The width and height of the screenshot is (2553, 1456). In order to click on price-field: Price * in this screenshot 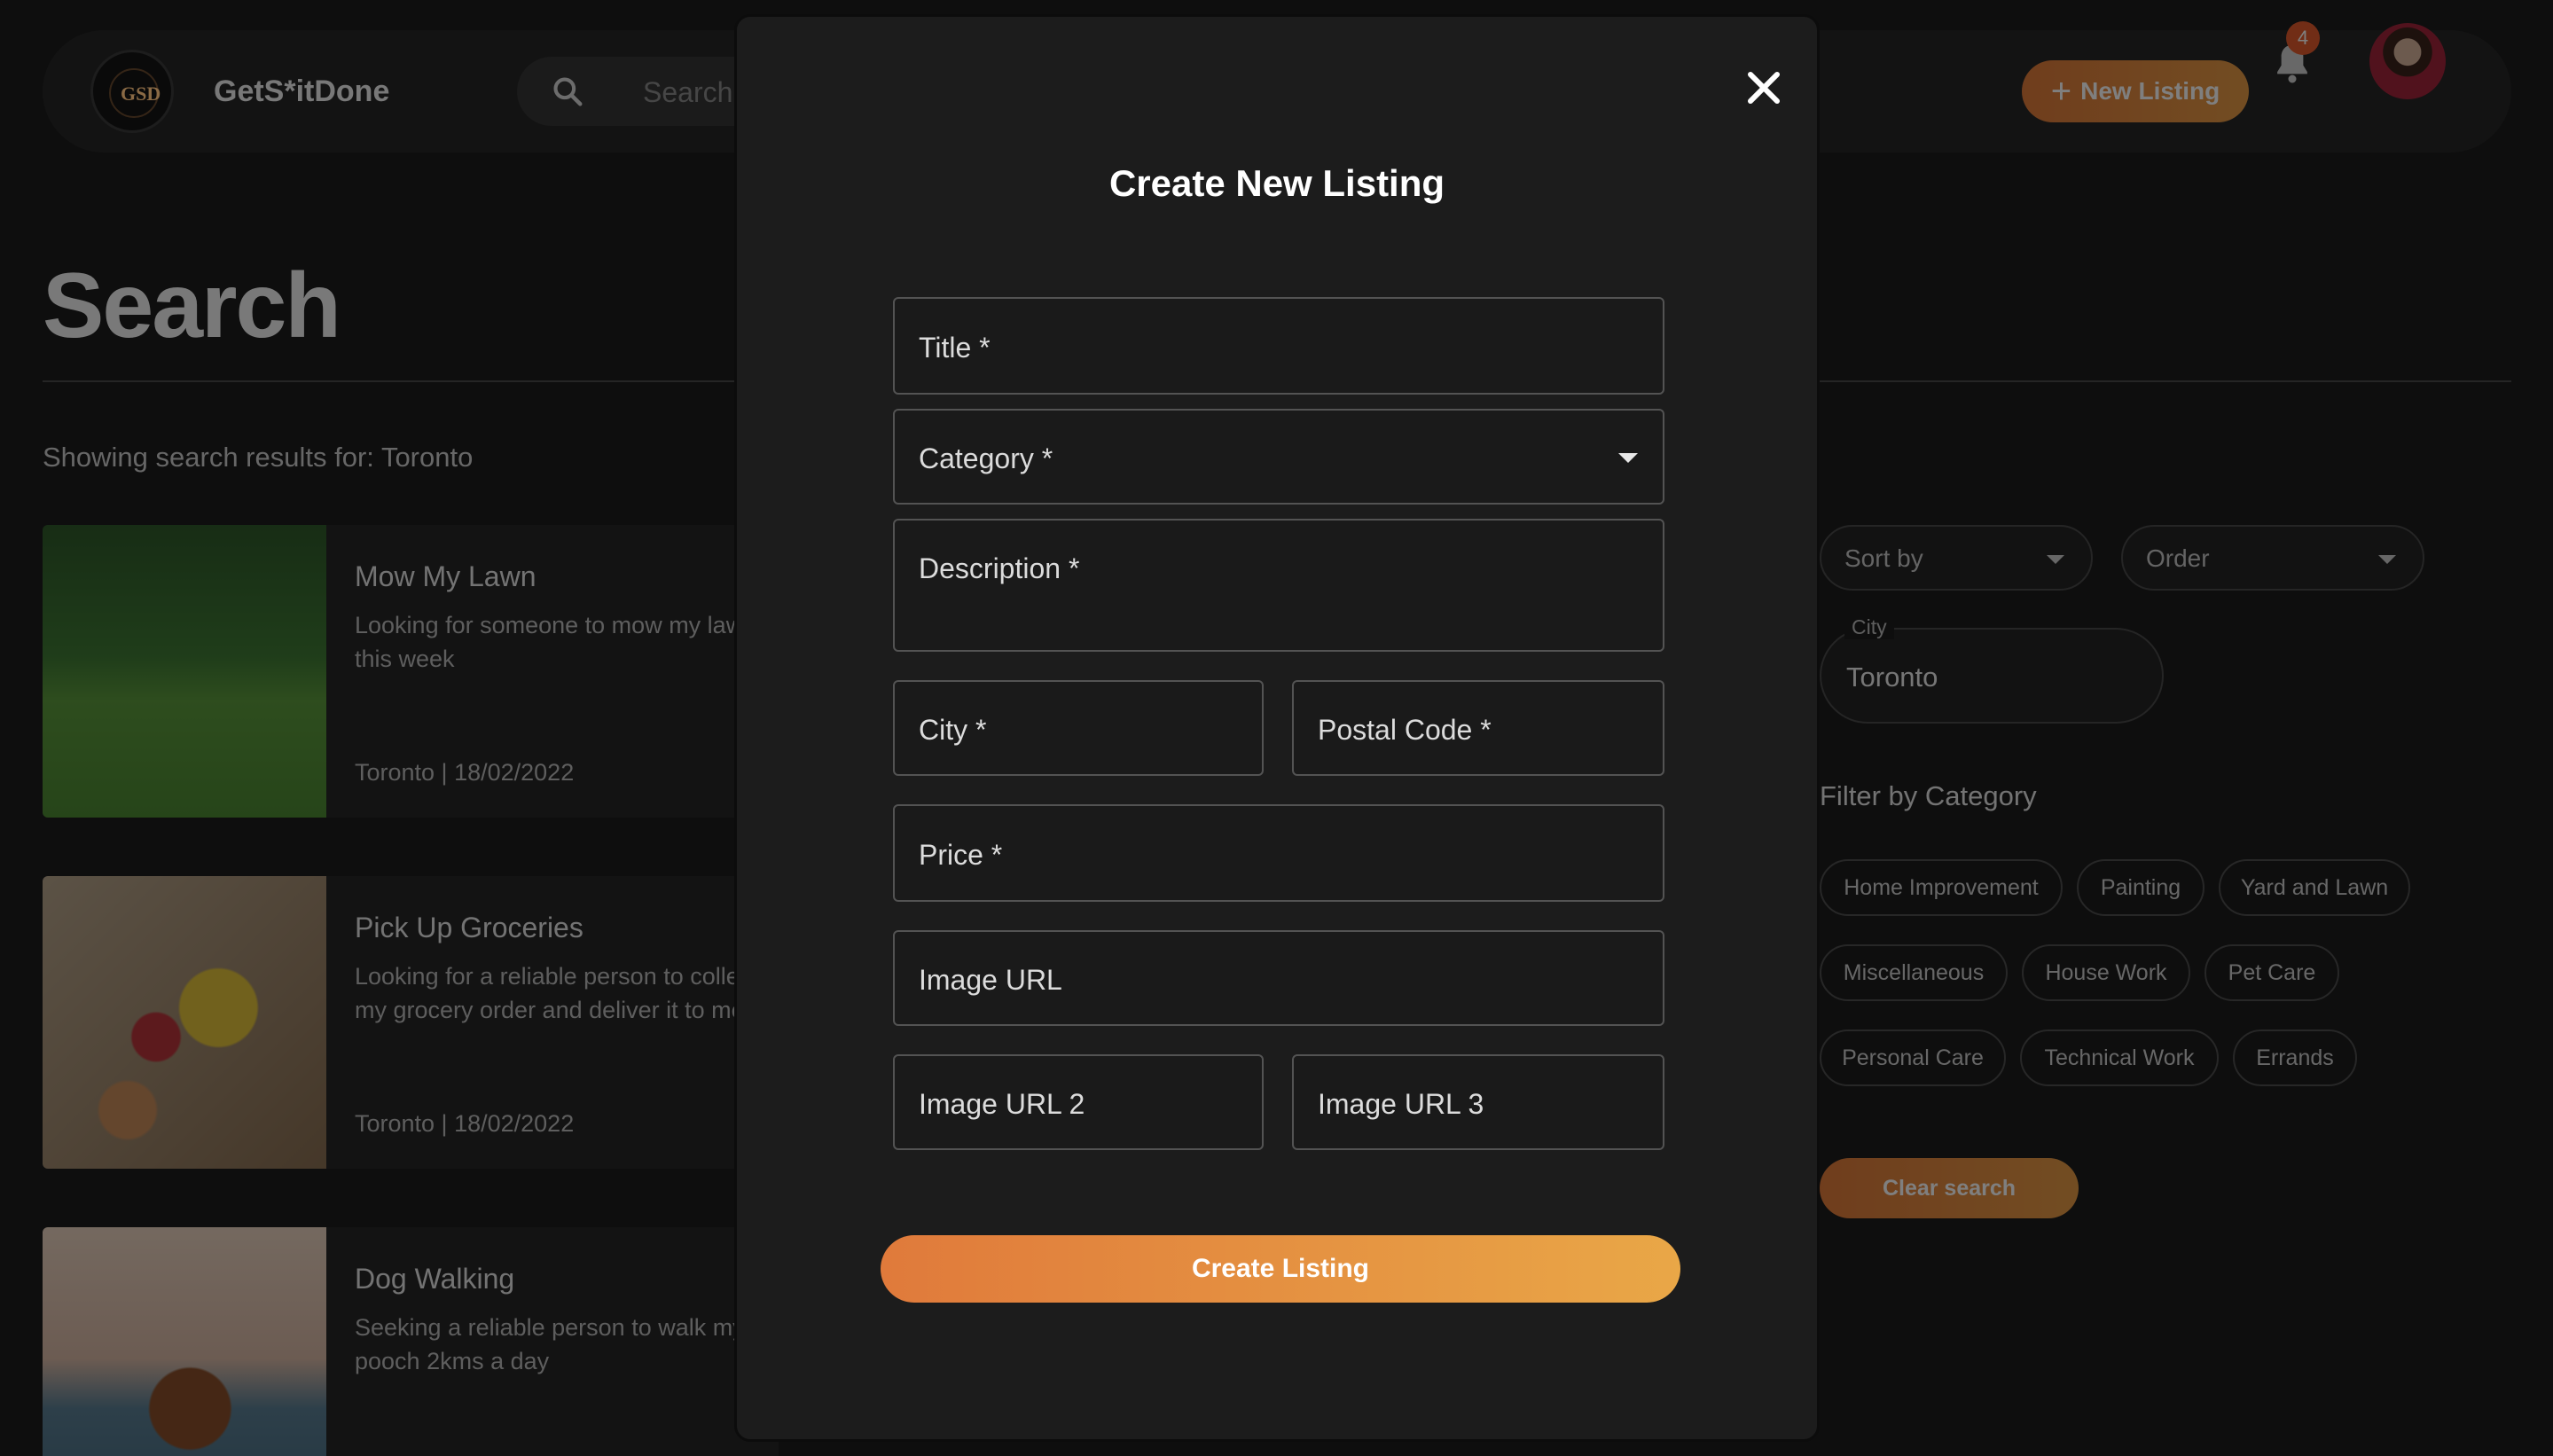, I will do `click(1279, 853)`.